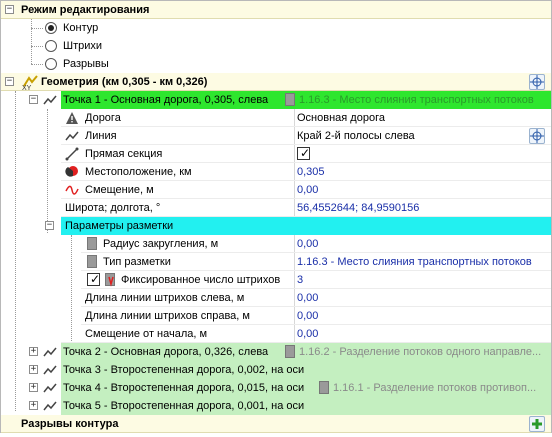 The width and height of the screenshot is (552, 437). What do you see at coordinates (276, 316) in the screenshot?
I see `prop-right-hatch-length: Длина линии штрихов справа, м 0,00` at bounding box center [276, 316].